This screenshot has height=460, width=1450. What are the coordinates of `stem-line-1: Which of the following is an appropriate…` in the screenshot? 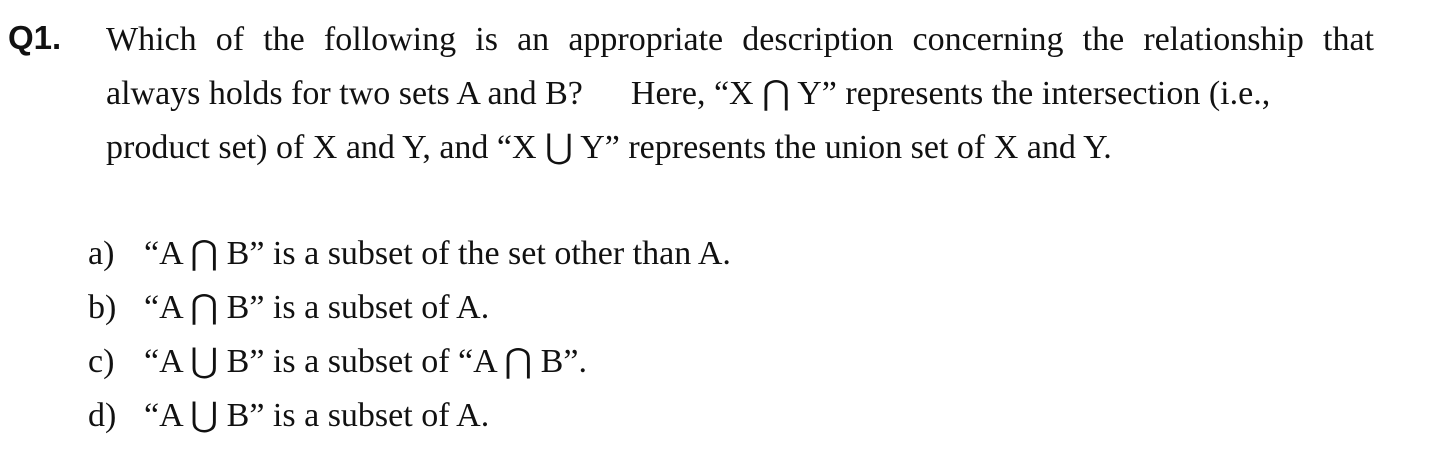 It's located at (740, 39).